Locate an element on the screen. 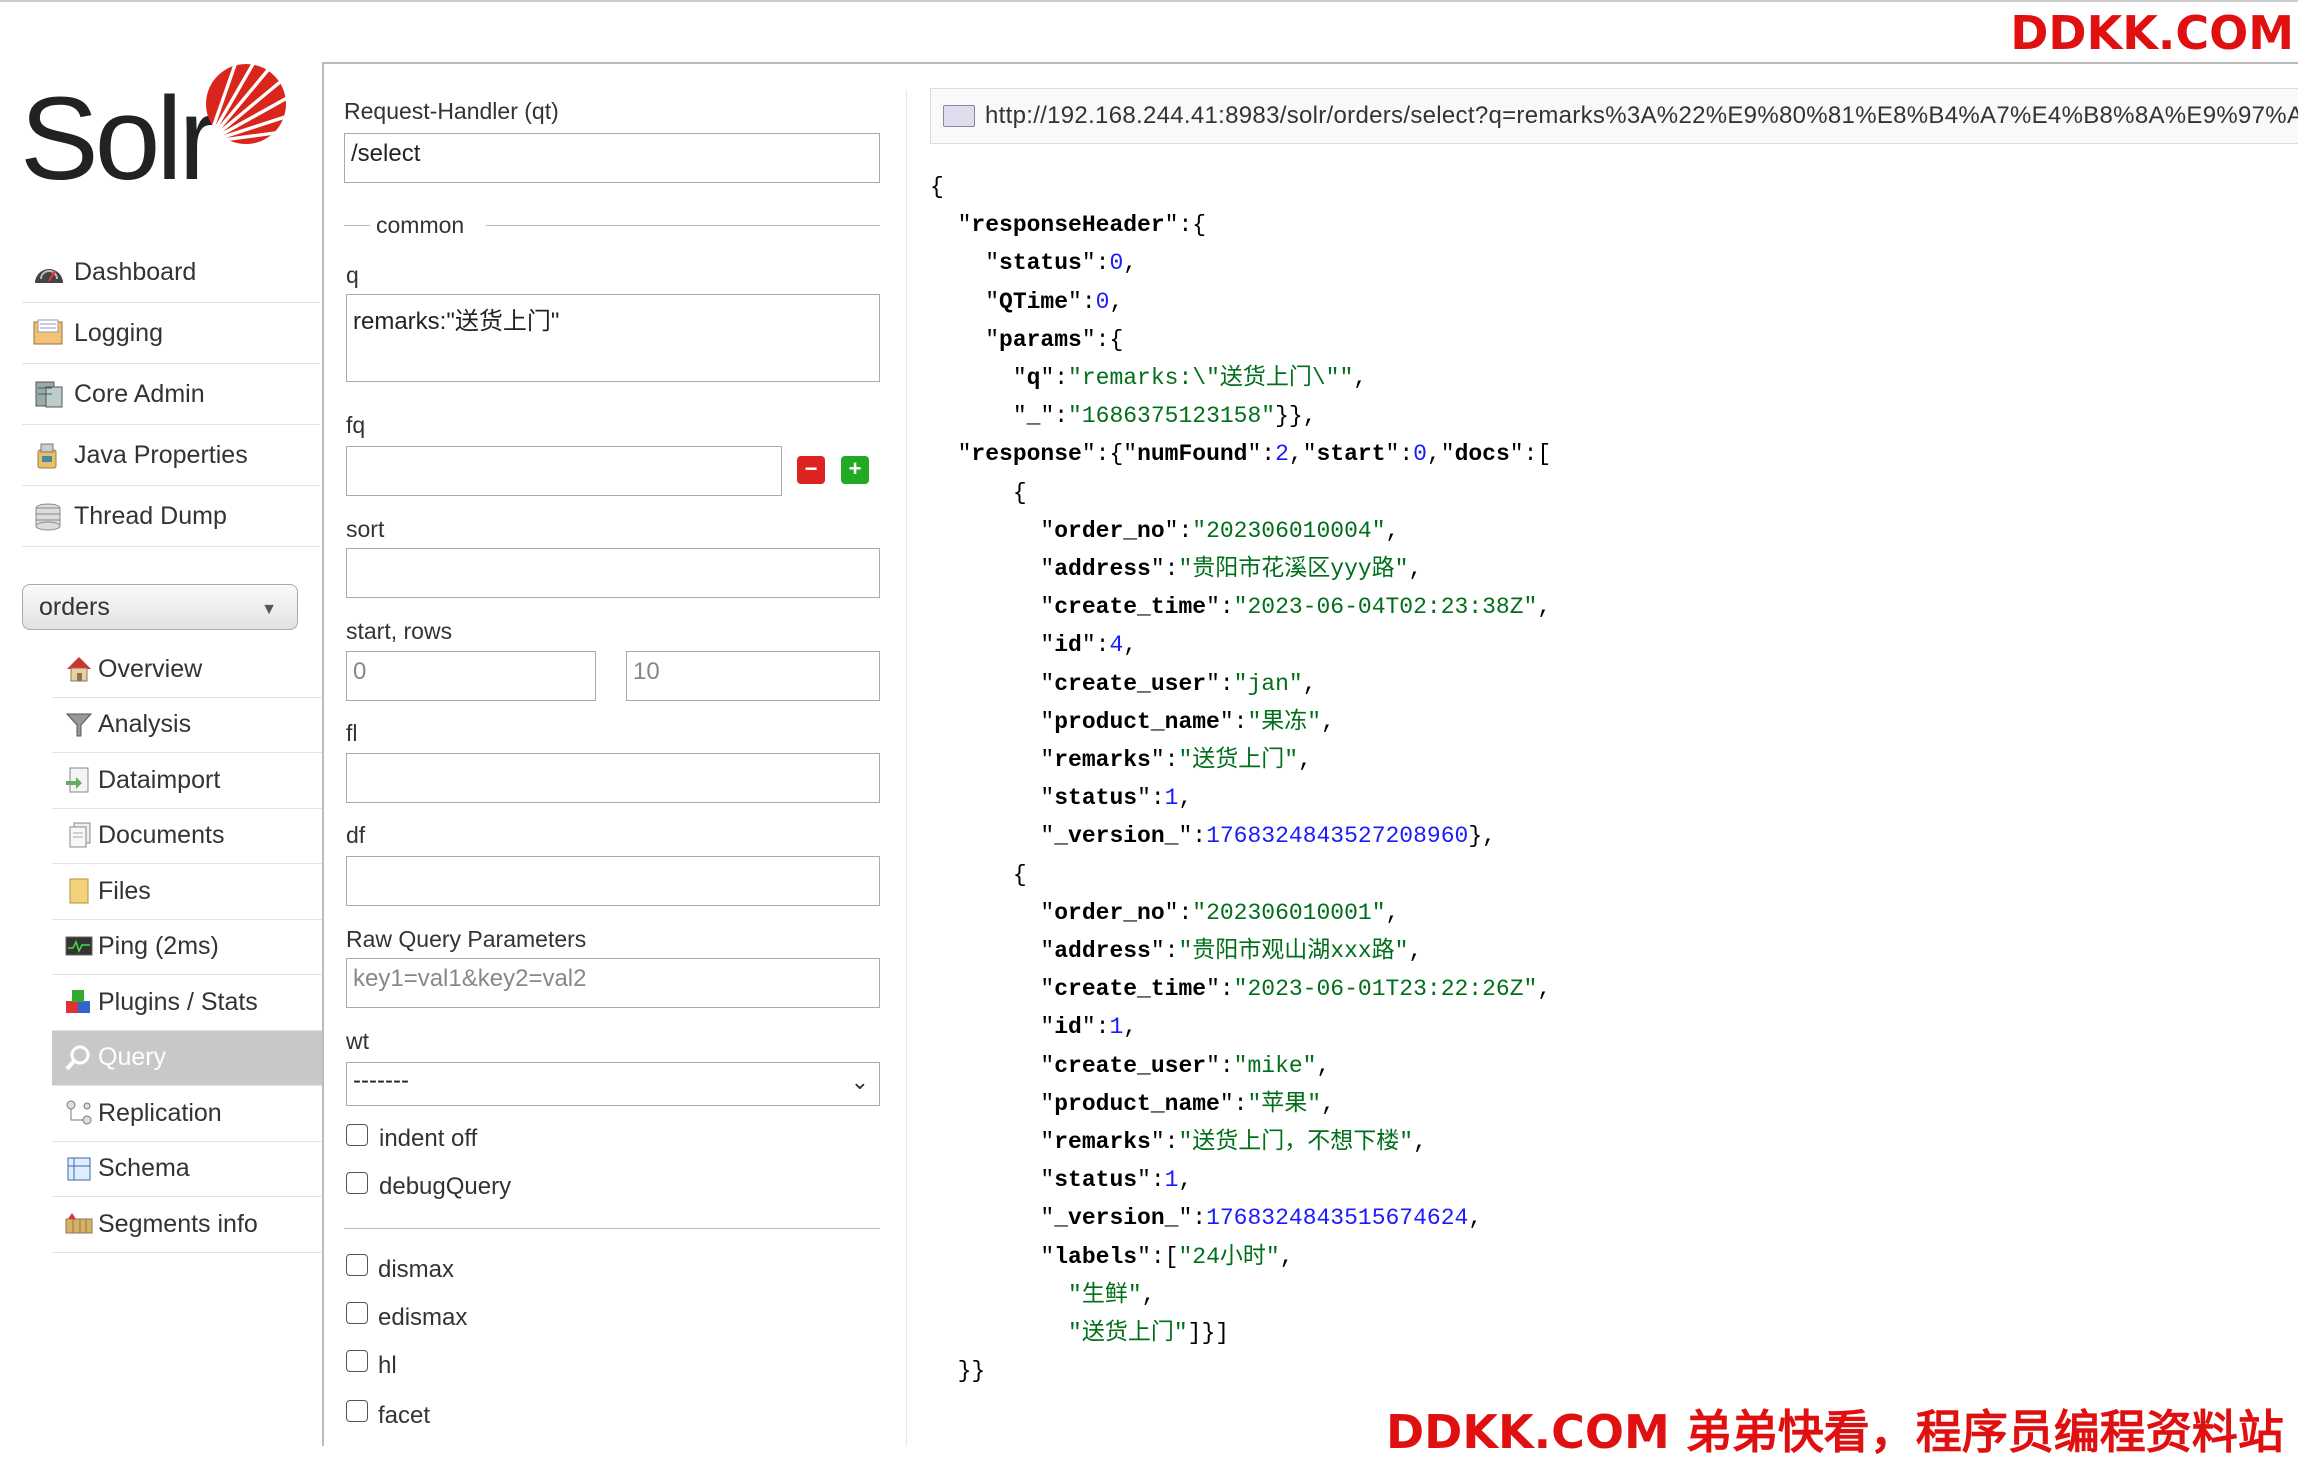  core-selector: orders ▼ is located at coordinates (160, 607).